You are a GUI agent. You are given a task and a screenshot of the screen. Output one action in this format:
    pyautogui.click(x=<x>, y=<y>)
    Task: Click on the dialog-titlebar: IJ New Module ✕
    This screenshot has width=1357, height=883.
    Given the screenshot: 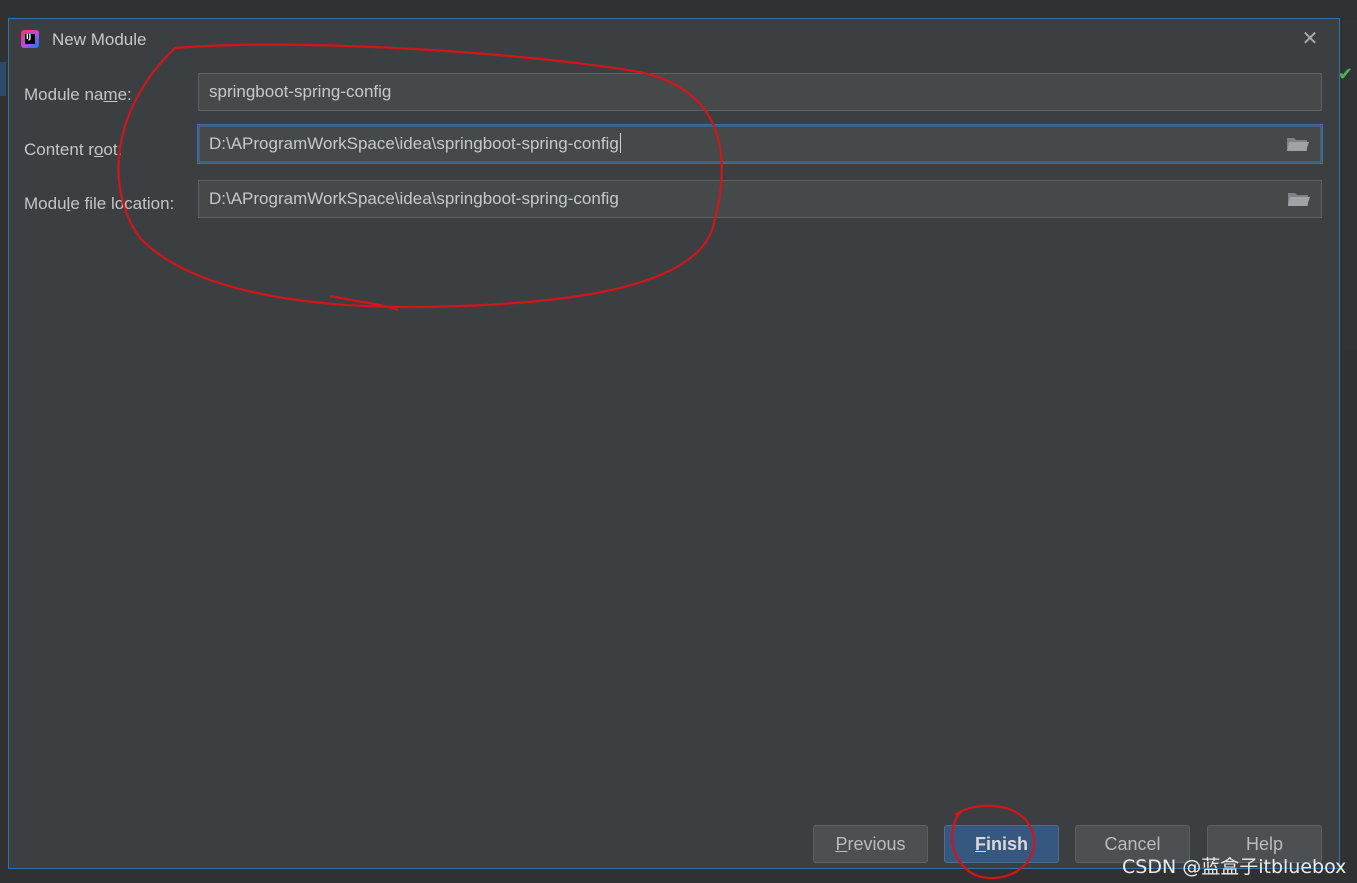 What is the action you would take?
    pyautogui.click(x=674, y=39)
    